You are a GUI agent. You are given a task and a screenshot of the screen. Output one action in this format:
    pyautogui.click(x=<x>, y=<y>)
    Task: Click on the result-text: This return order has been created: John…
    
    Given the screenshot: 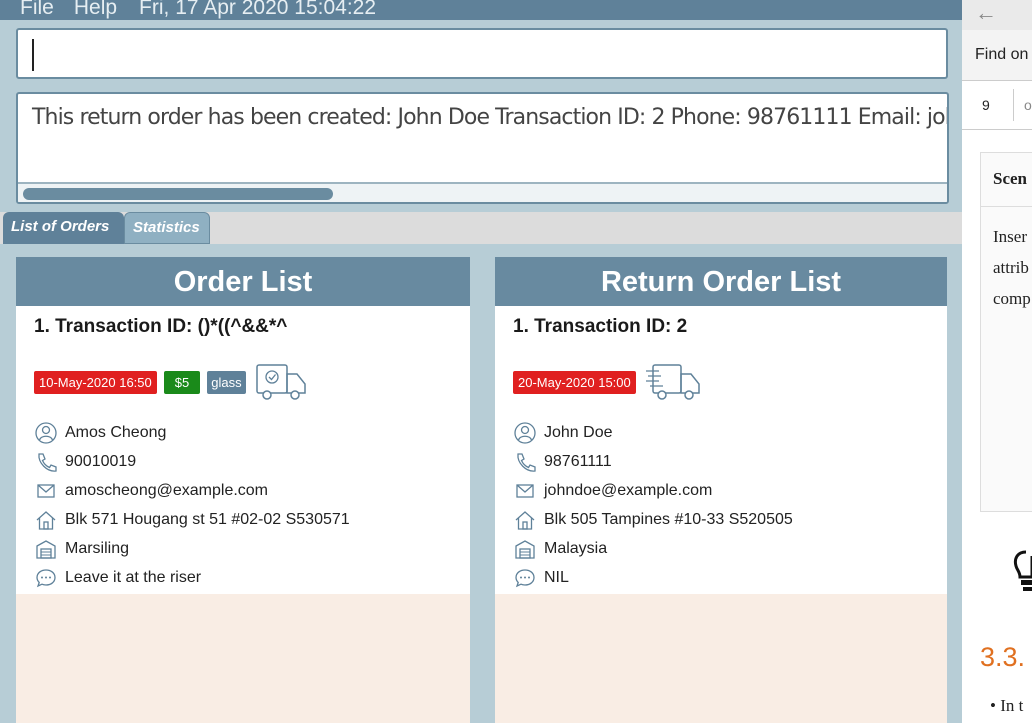 What is the action you would take?
    pyautogui.click(x=490, y=117)
    